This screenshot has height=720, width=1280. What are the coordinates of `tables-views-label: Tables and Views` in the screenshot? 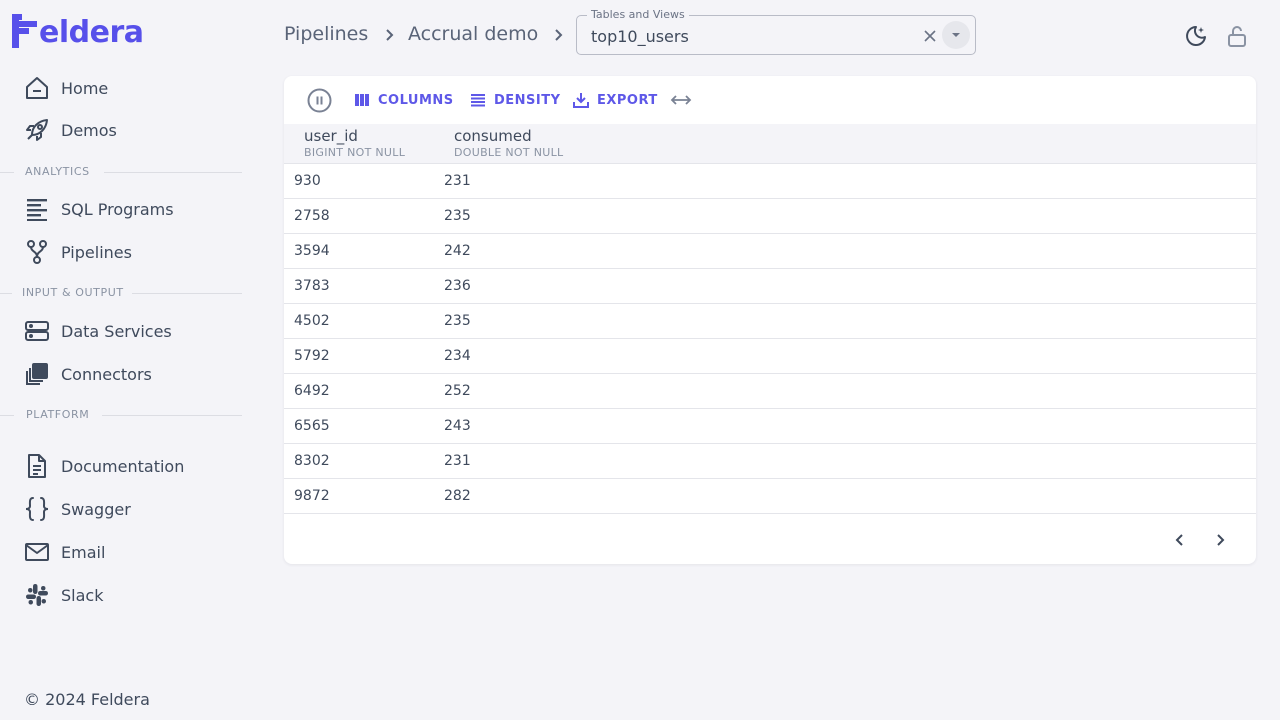 It's located at (638, 14).